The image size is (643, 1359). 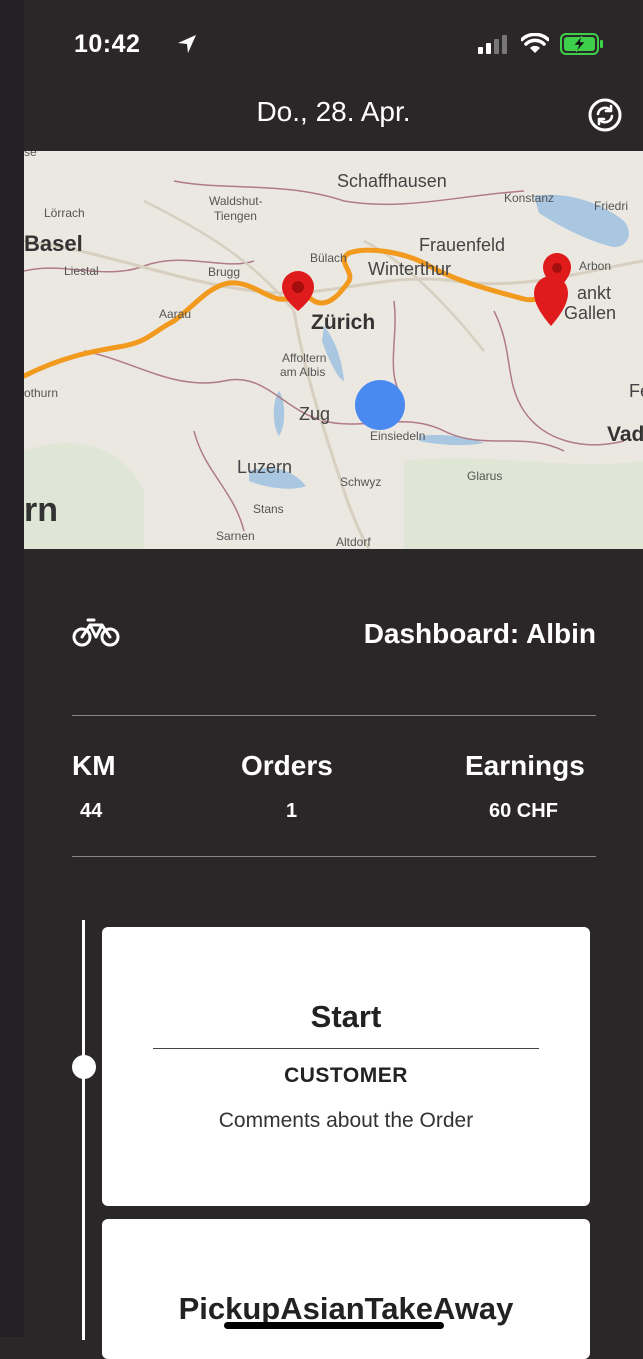 I want to click on sync-icon, so click(x=605, y=115).